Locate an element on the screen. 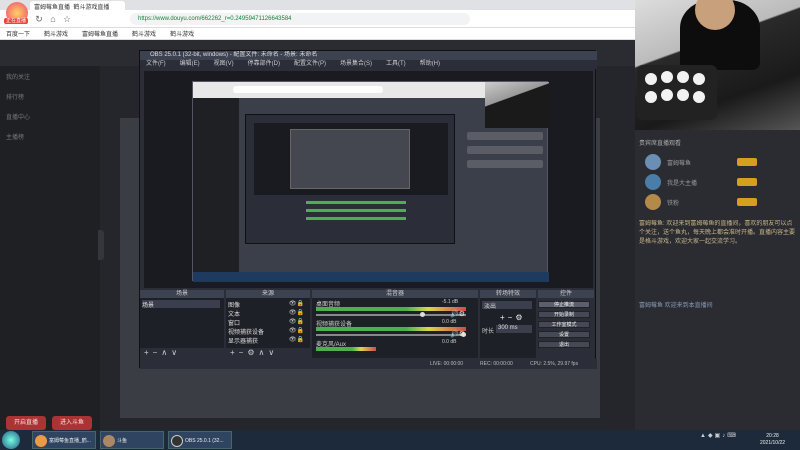 This screenshot has height=450, width=800. start-recording-button: 开始录制 is located at coordinates (564, 314).